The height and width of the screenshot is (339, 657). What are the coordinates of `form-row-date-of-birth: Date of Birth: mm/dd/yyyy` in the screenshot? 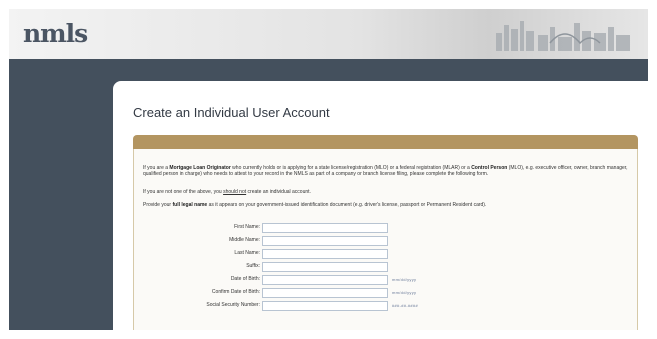 It's located at (385, 279).